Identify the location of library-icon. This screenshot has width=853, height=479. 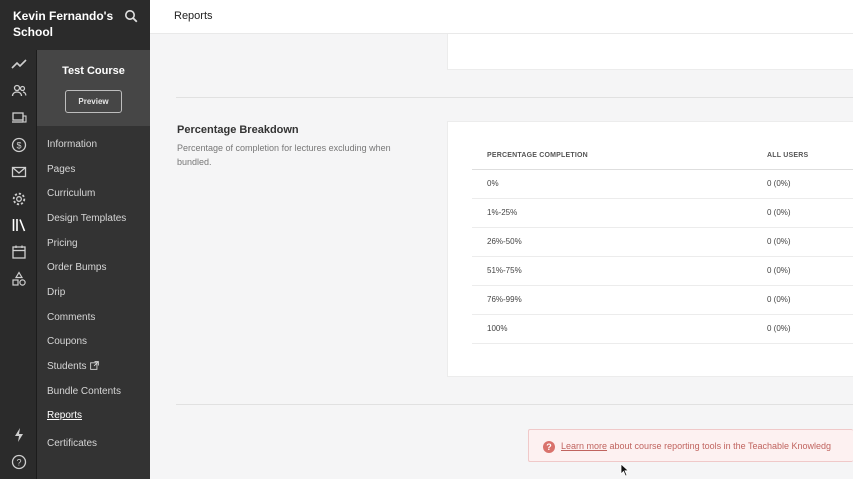
(18, 224).